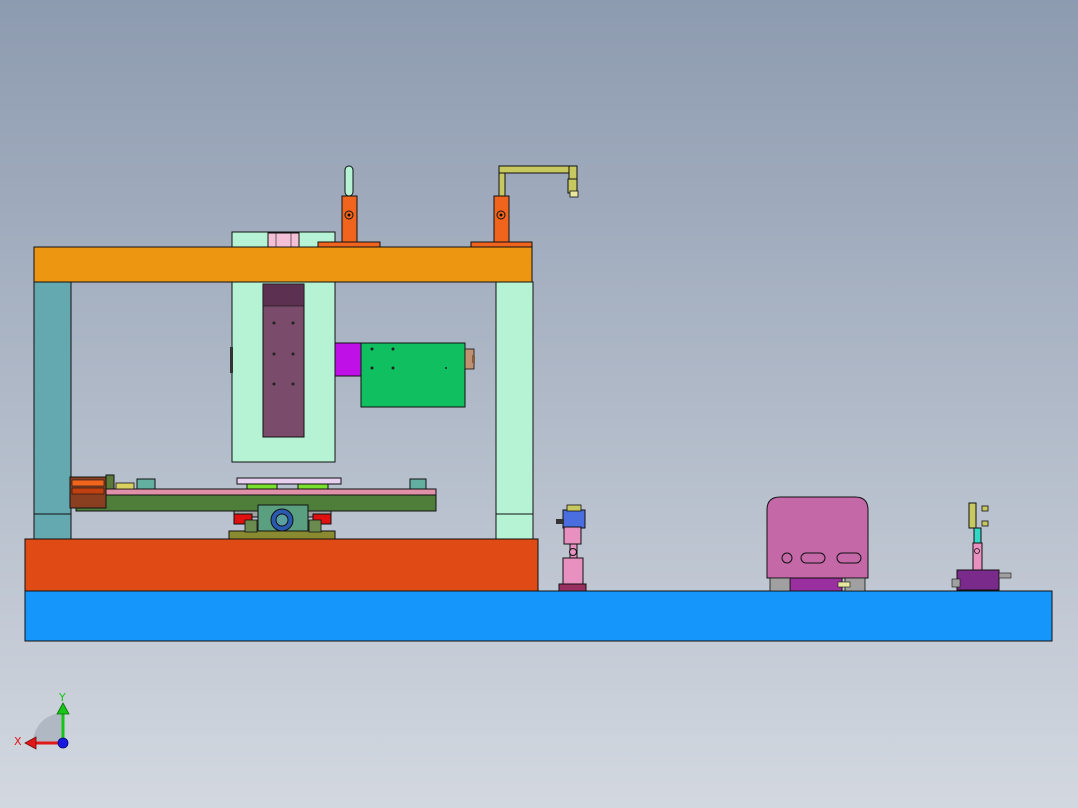  Describe the element at coordinates (817, 544) in the screenshot. I see `hood-enclosure` at that location.